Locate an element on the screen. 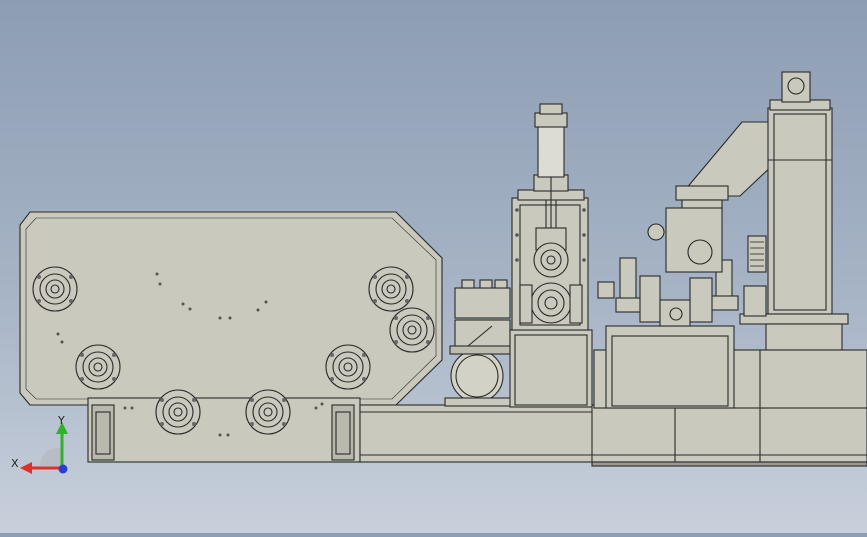  triad-plane is located at coordinates (50, 456).